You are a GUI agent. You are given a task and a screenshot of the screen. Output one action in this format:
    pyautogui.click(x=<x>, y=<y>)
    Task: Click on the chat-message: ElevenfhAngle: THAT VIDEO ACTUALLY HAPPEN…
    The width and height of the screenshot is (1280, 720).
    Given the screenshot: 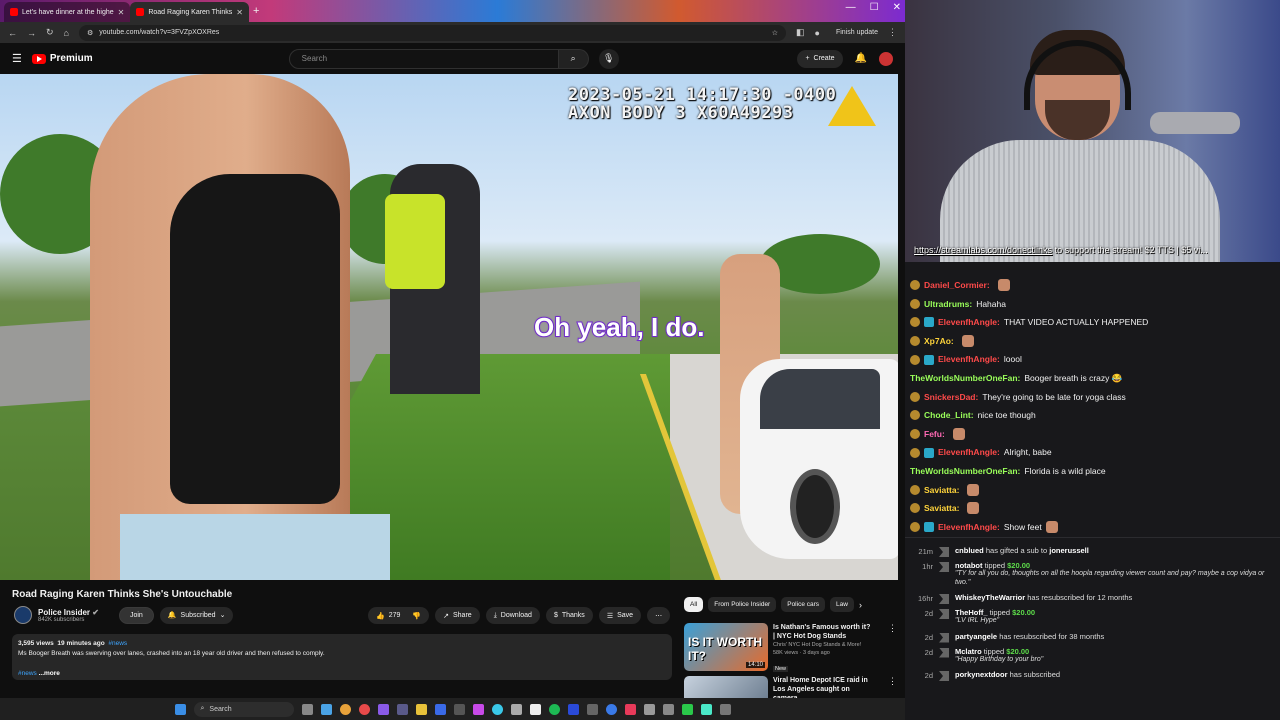 What is the action you would take?
    pyautogui.click(x=1095, y=322)
    